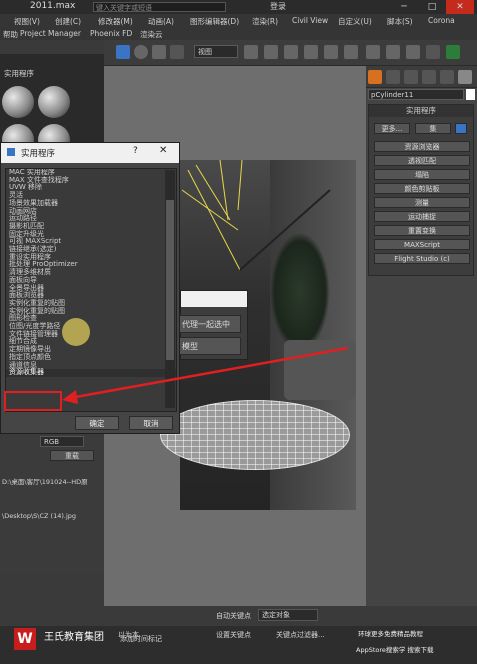  I want to click on secondary-dialog-titlebar, so click(214, 299).